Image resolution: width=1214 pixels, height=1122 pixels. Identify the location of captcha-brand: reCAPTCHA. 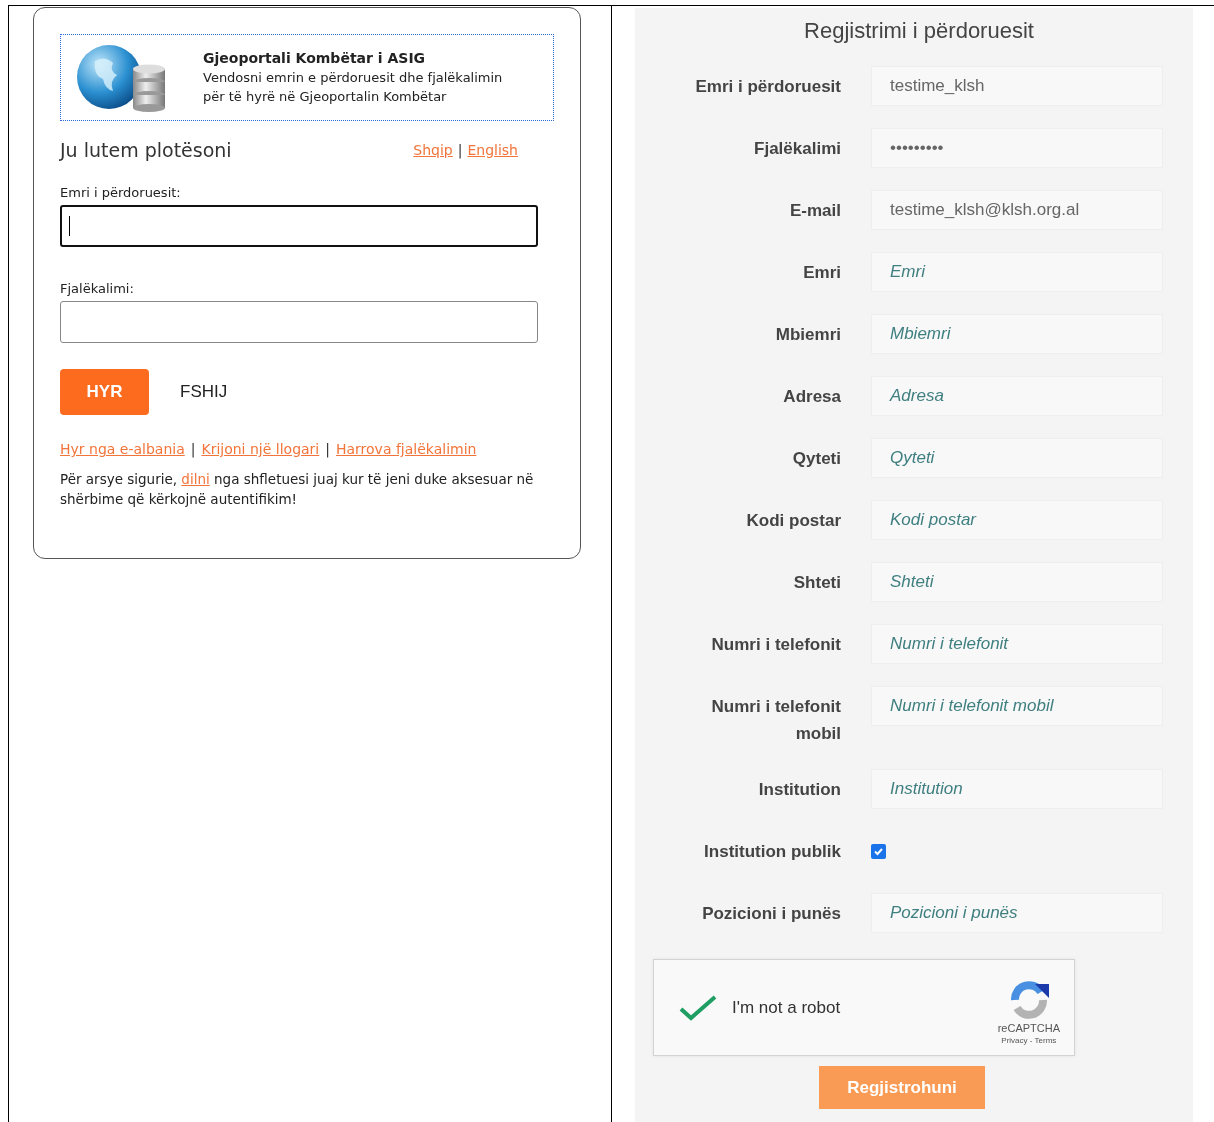
(1028, 1028).